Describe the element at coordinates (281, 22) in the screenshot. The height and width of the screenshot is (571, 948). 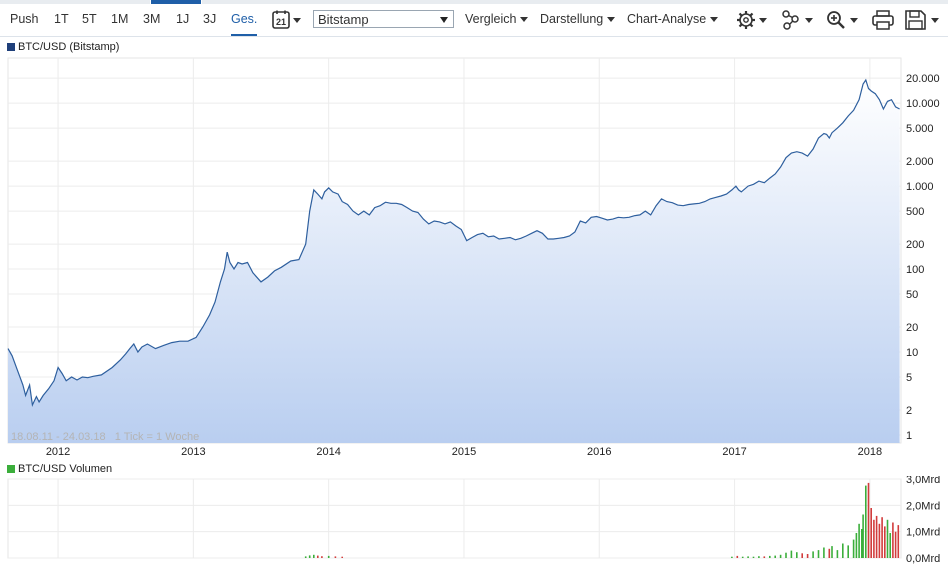
I see `calendar-day: 21` at that location.